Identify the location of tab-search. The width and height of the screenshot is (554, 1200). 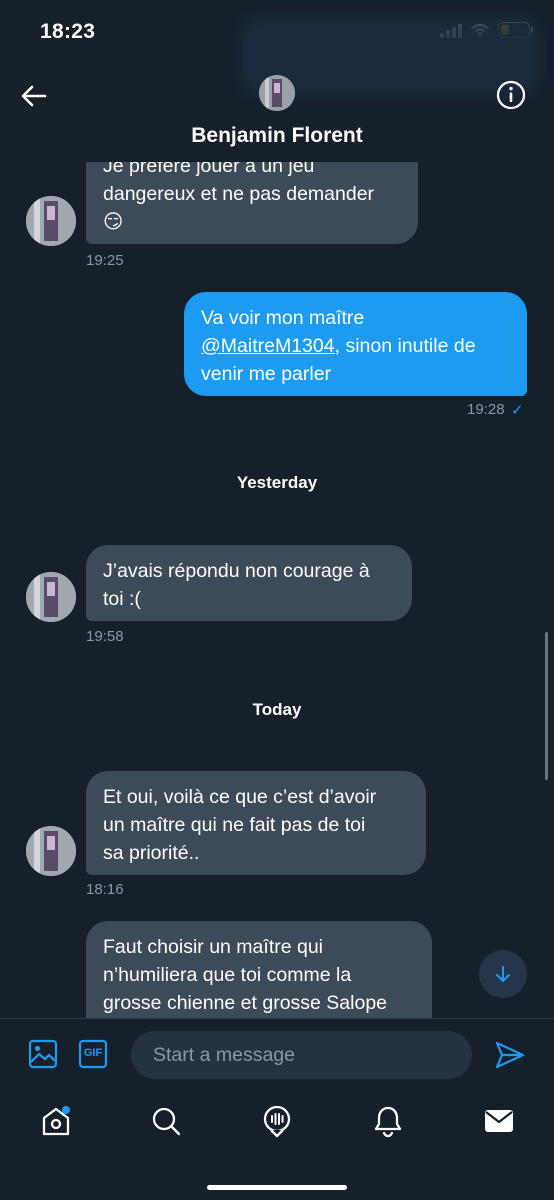
(166, 1121).